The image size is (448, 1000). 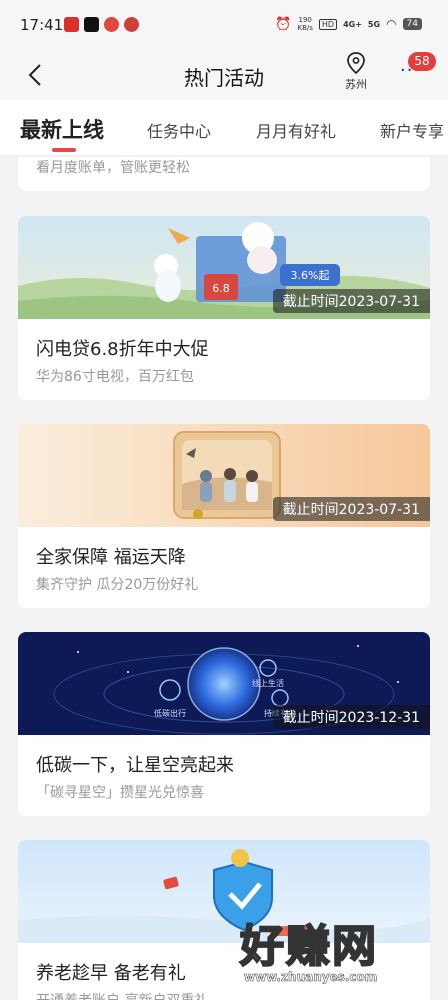 I want to click on card-subtitle: 华为86寸电视，百万红包, so click(x=115, y=377).